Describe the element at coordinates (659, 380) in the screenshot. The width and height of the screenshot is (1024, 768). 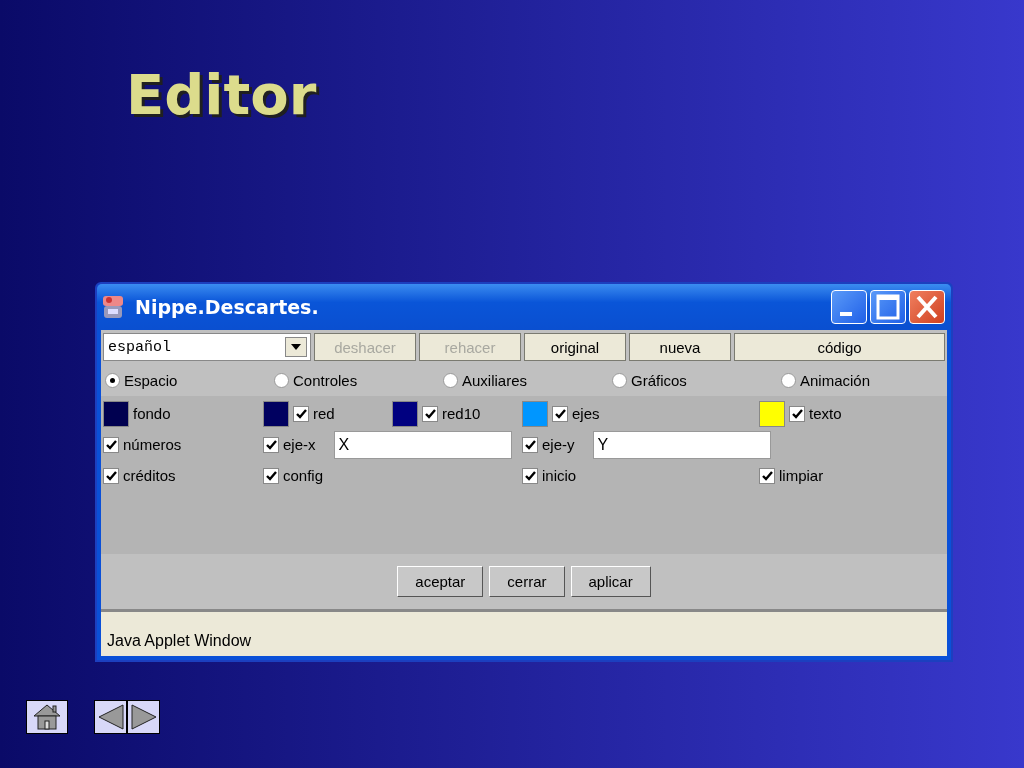
I see `radio-label: Gráficos` at that location.